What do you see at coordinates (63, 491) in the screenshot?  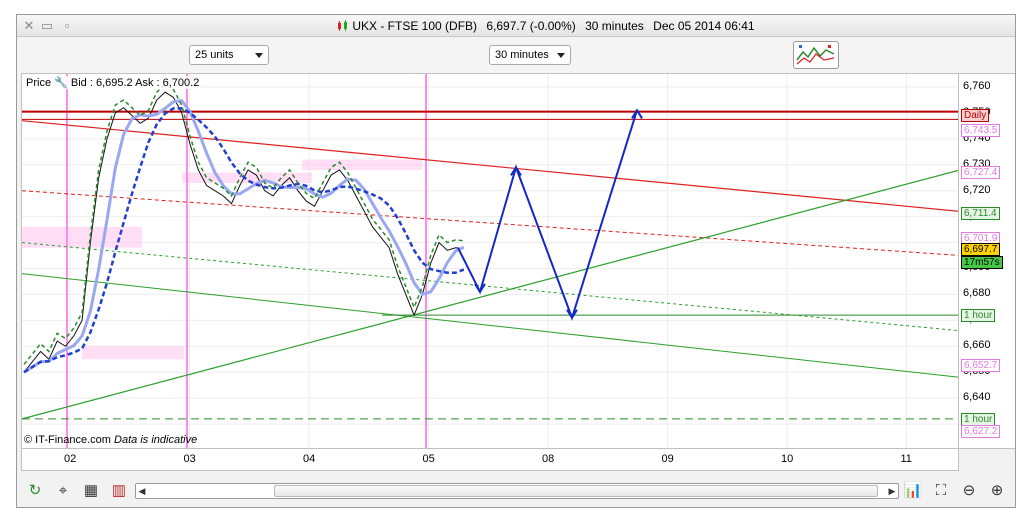 I see `crosshair-icon: ⌖` at bounding box center [63, 491].